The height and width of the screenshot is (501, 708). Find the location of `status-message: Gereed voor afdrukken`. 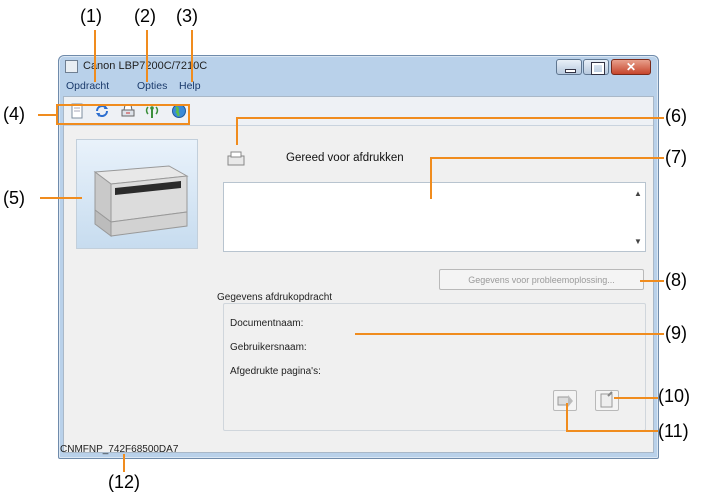

status-message: Gereed voor afdrukken is located at coordinates (345, 158).